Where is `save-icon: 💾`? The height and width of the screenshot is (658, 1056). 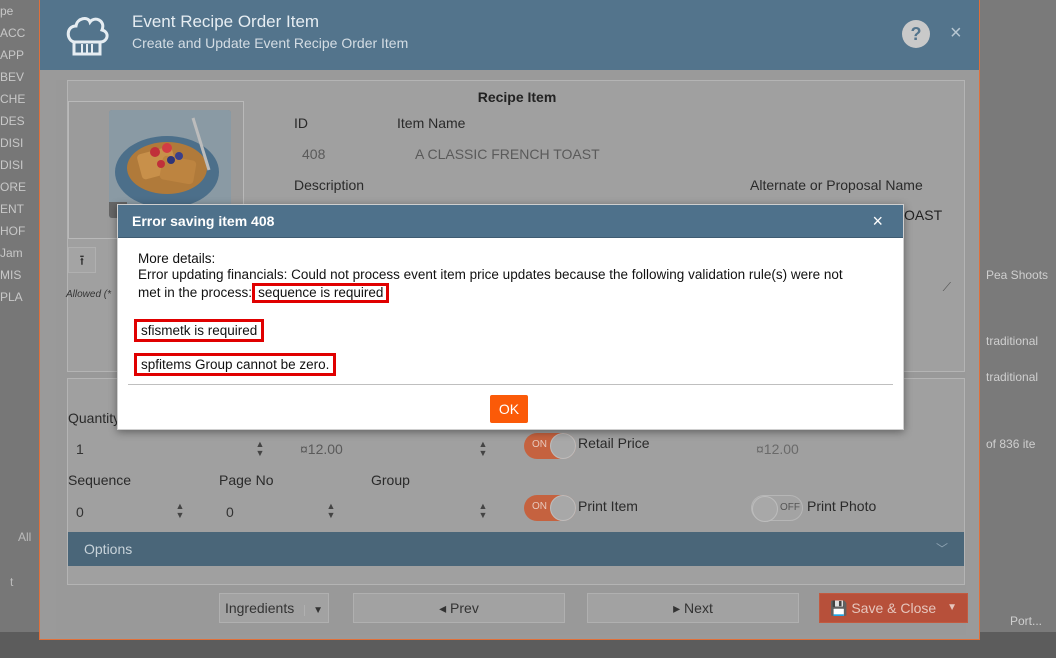 save-icon: 💾 is located at coordinates (839, 608).